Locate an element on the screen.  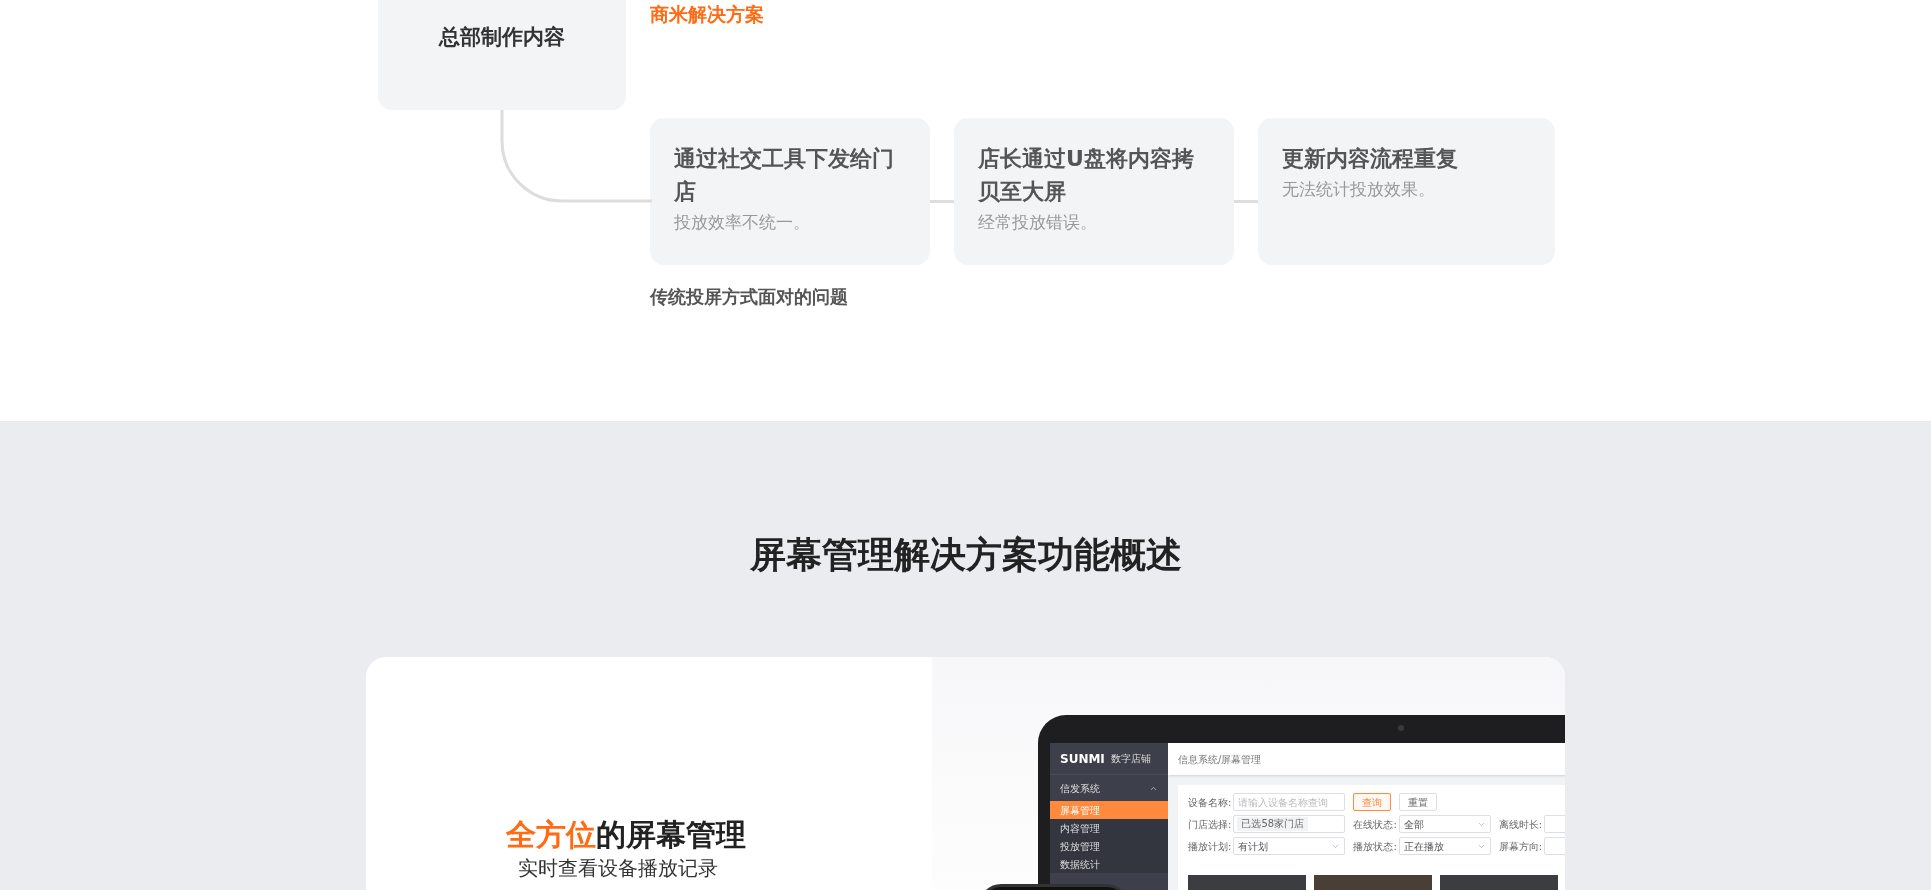
filter-label: 播放状态: is located at coordinates (1375, 846).